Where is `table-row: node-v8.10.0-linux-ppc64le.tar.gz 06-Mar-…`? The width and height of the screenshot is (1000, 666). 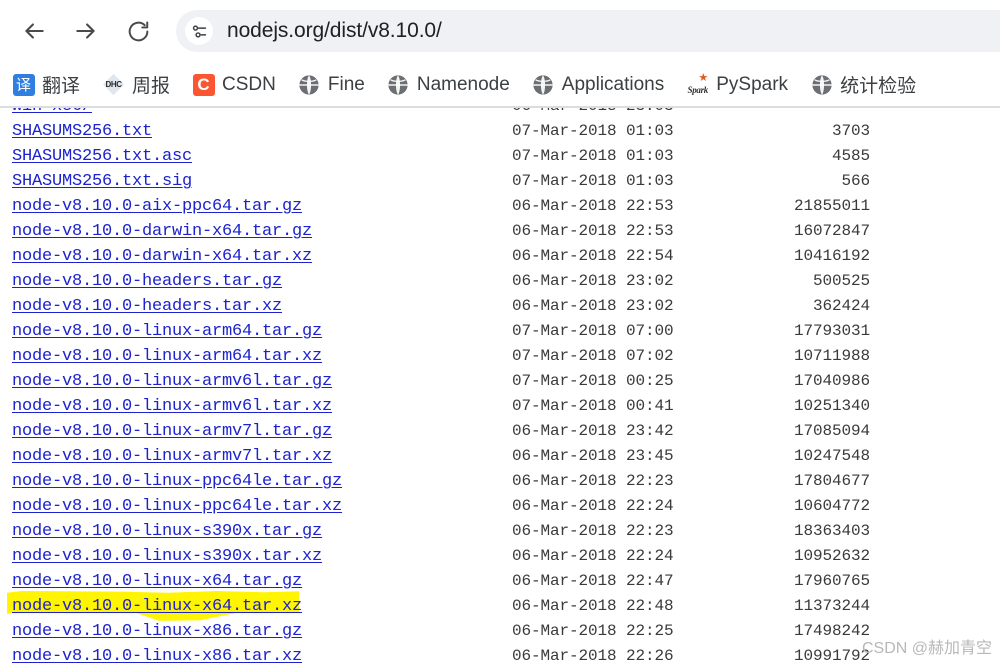 table-row: node-v8.10.0-linux-ppc64le.tar.gz 06-Mar-… is located at coordinates (500, 481).